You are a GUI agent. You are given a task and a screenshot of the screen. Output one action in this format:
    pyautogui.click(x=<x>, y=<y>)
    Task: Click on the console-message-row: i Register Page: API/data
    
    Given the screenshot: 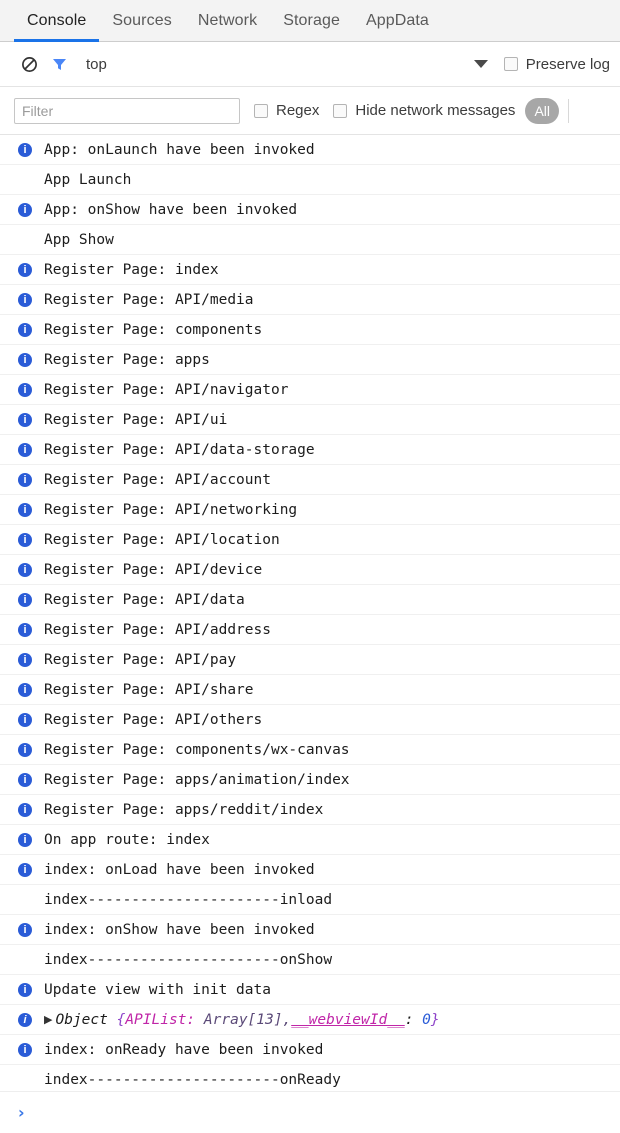 What is the action you would take?
    pyautogui.click(x=310, y=600)
    